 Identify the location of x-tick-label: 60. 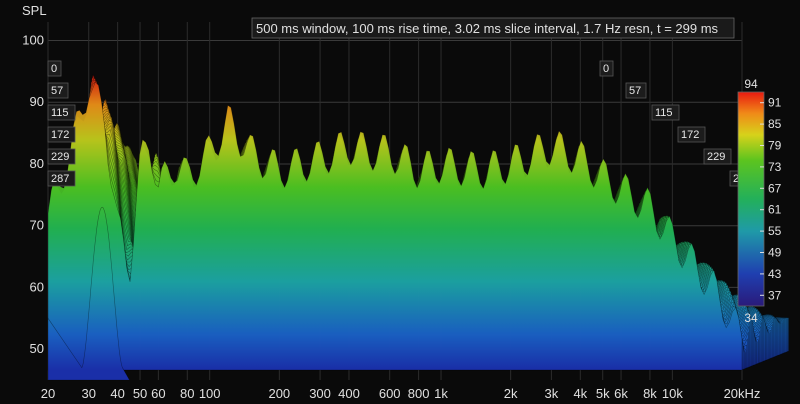
(158, 393).